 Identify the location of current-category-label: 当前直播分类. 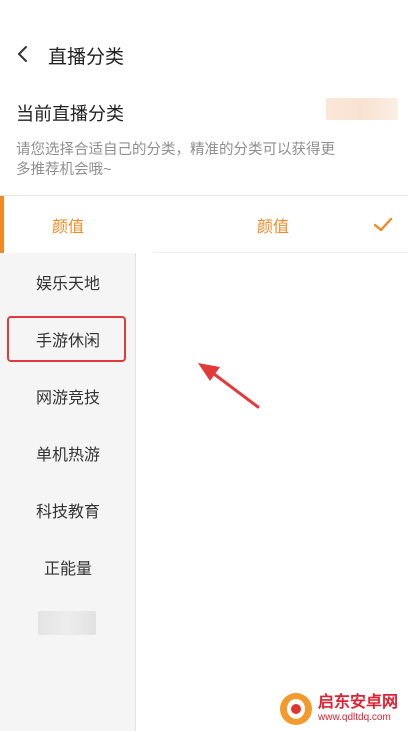
(70, 114).